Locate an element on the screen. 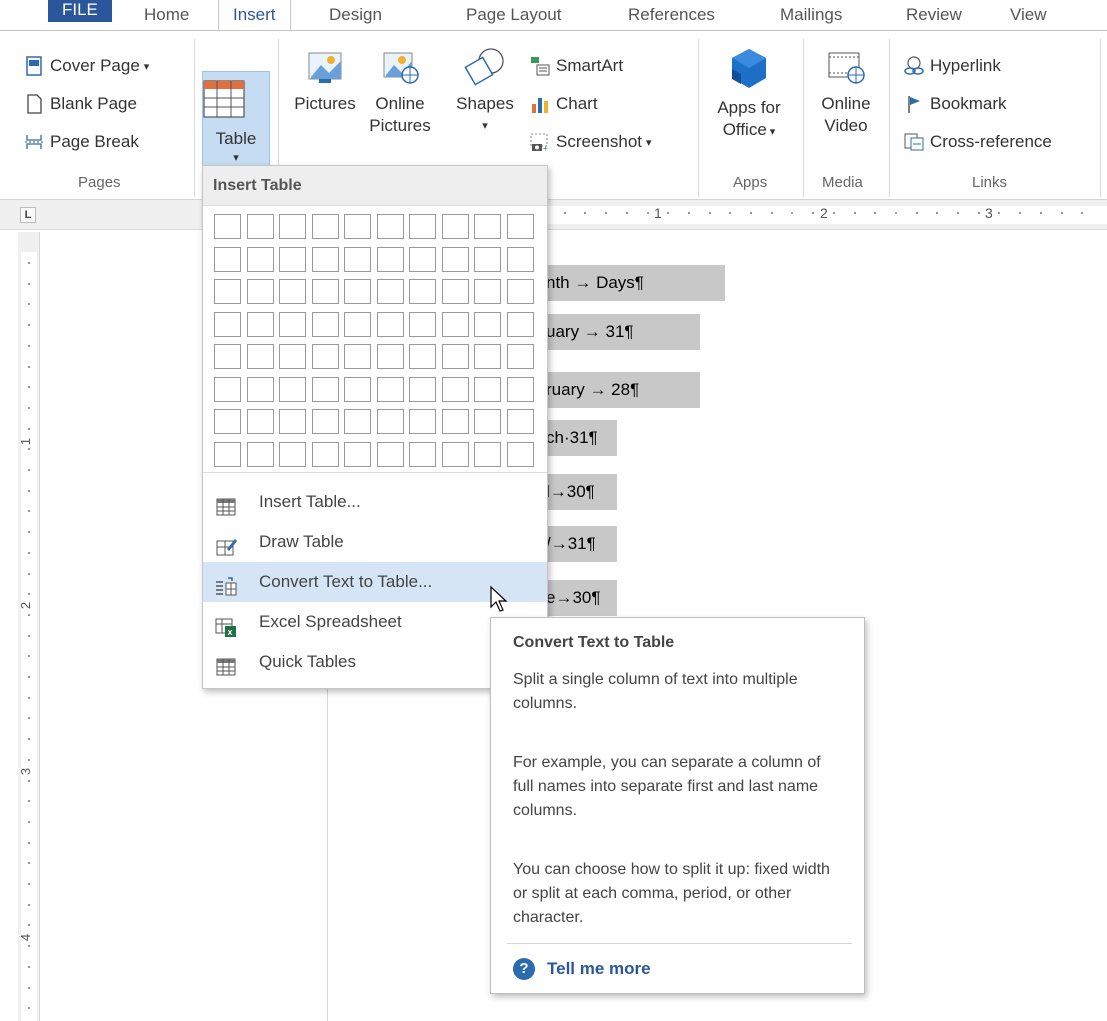 The image size is (1107, 1021). document-line: ch·31¶ is located at coordinates (580, 438).